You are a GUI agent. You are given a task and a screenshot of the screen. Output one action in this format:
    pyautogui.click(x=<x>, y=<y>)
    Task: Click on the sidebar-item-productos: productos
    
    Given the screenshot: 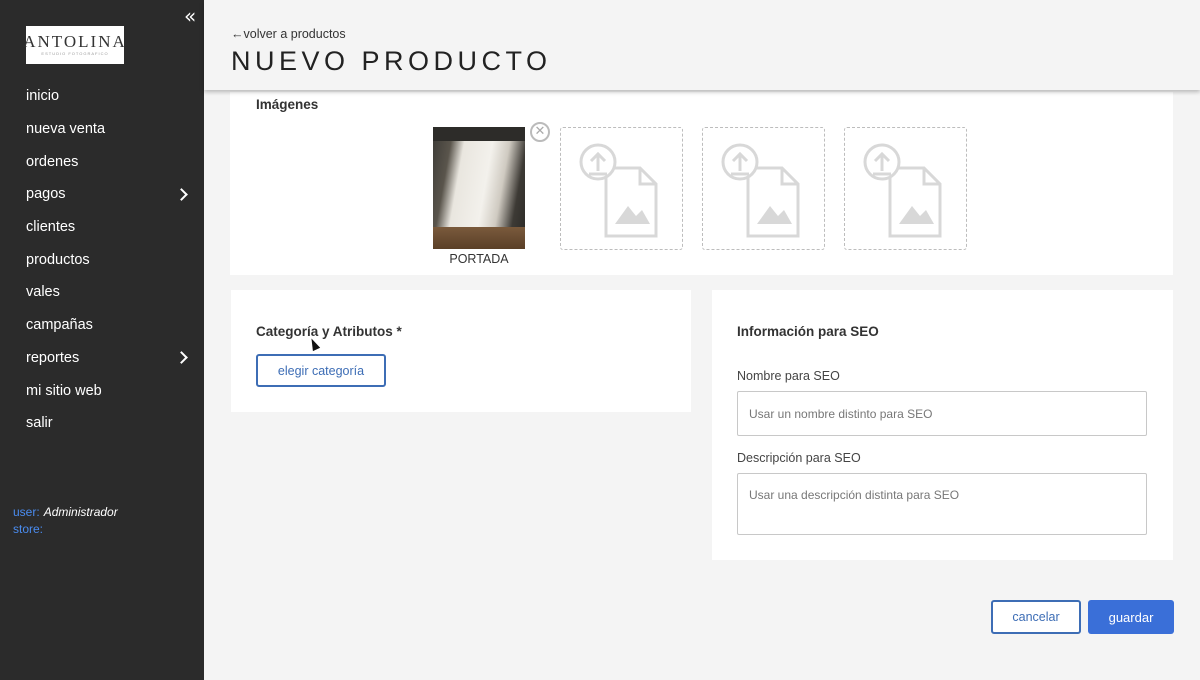 What is the action you would take?
    pyautogui.click(x=102, y=259)
    